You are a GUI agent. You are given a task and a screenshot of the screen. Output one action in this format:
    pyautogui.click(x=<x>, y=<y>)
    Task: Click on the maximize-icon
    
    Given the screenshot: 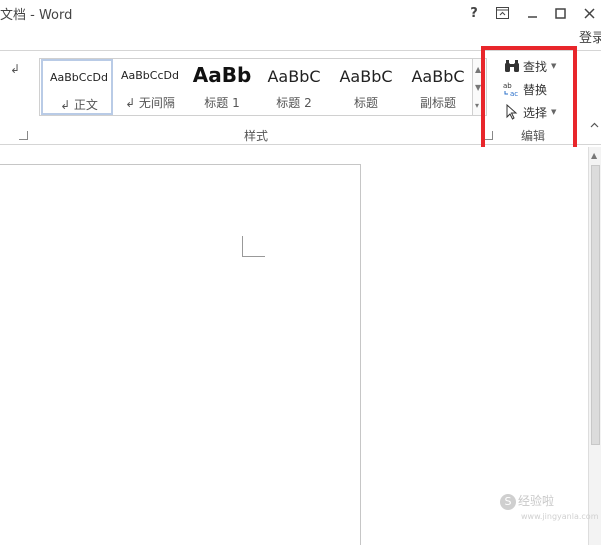 What is the action you would take?
    pyautogui.click(x=560, y=13)
    